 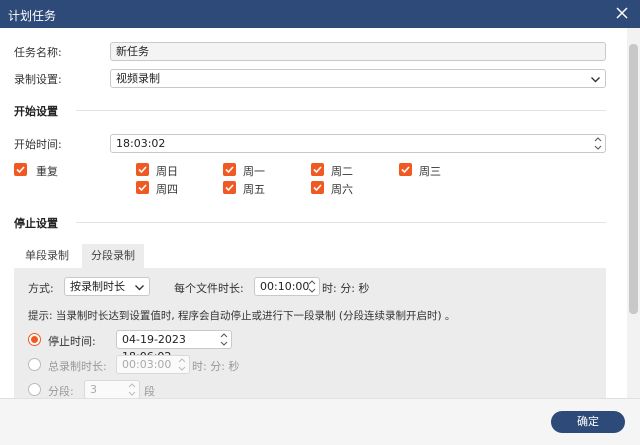 I want to click on start-time-label: 开始时间:, so click(x=38, y=144).